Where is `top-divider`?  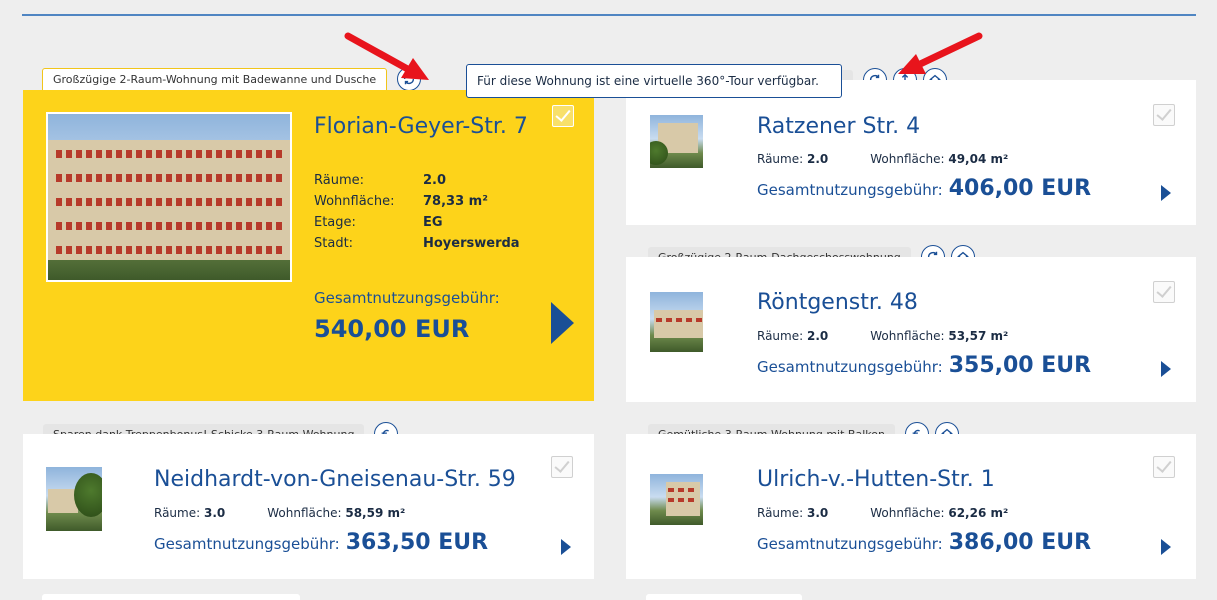 top-divider is located at coordinates (609, 15).